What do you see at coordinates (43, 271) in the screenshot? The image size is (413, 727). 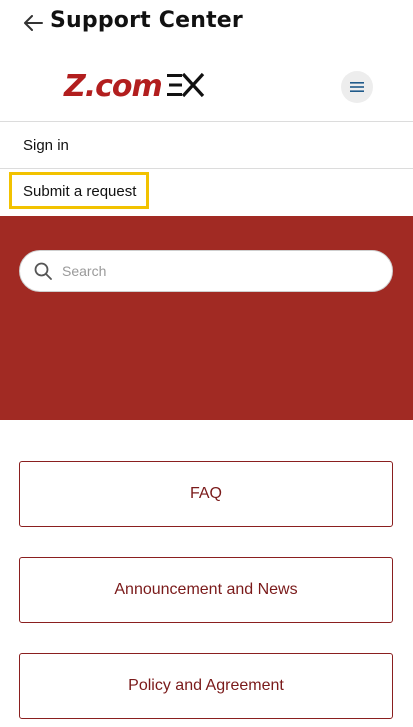 I see `search-icon` at bounding box center [43, 271].